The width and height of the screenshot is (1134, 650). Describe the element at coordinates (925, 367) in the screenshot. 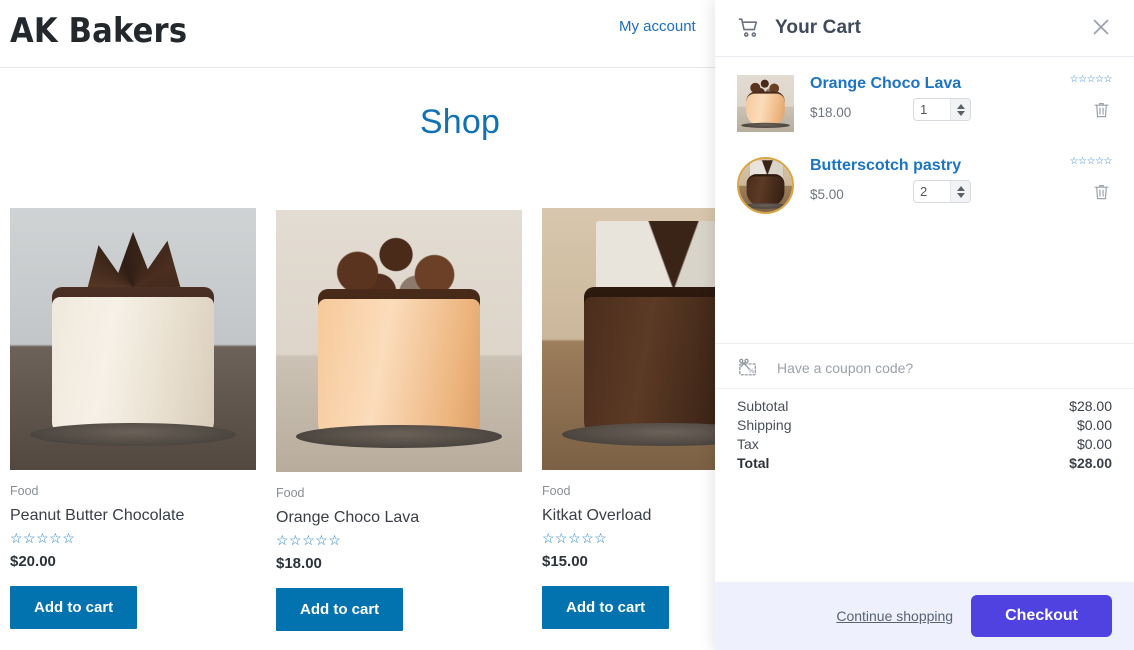

I see `coupon-input` at that location.